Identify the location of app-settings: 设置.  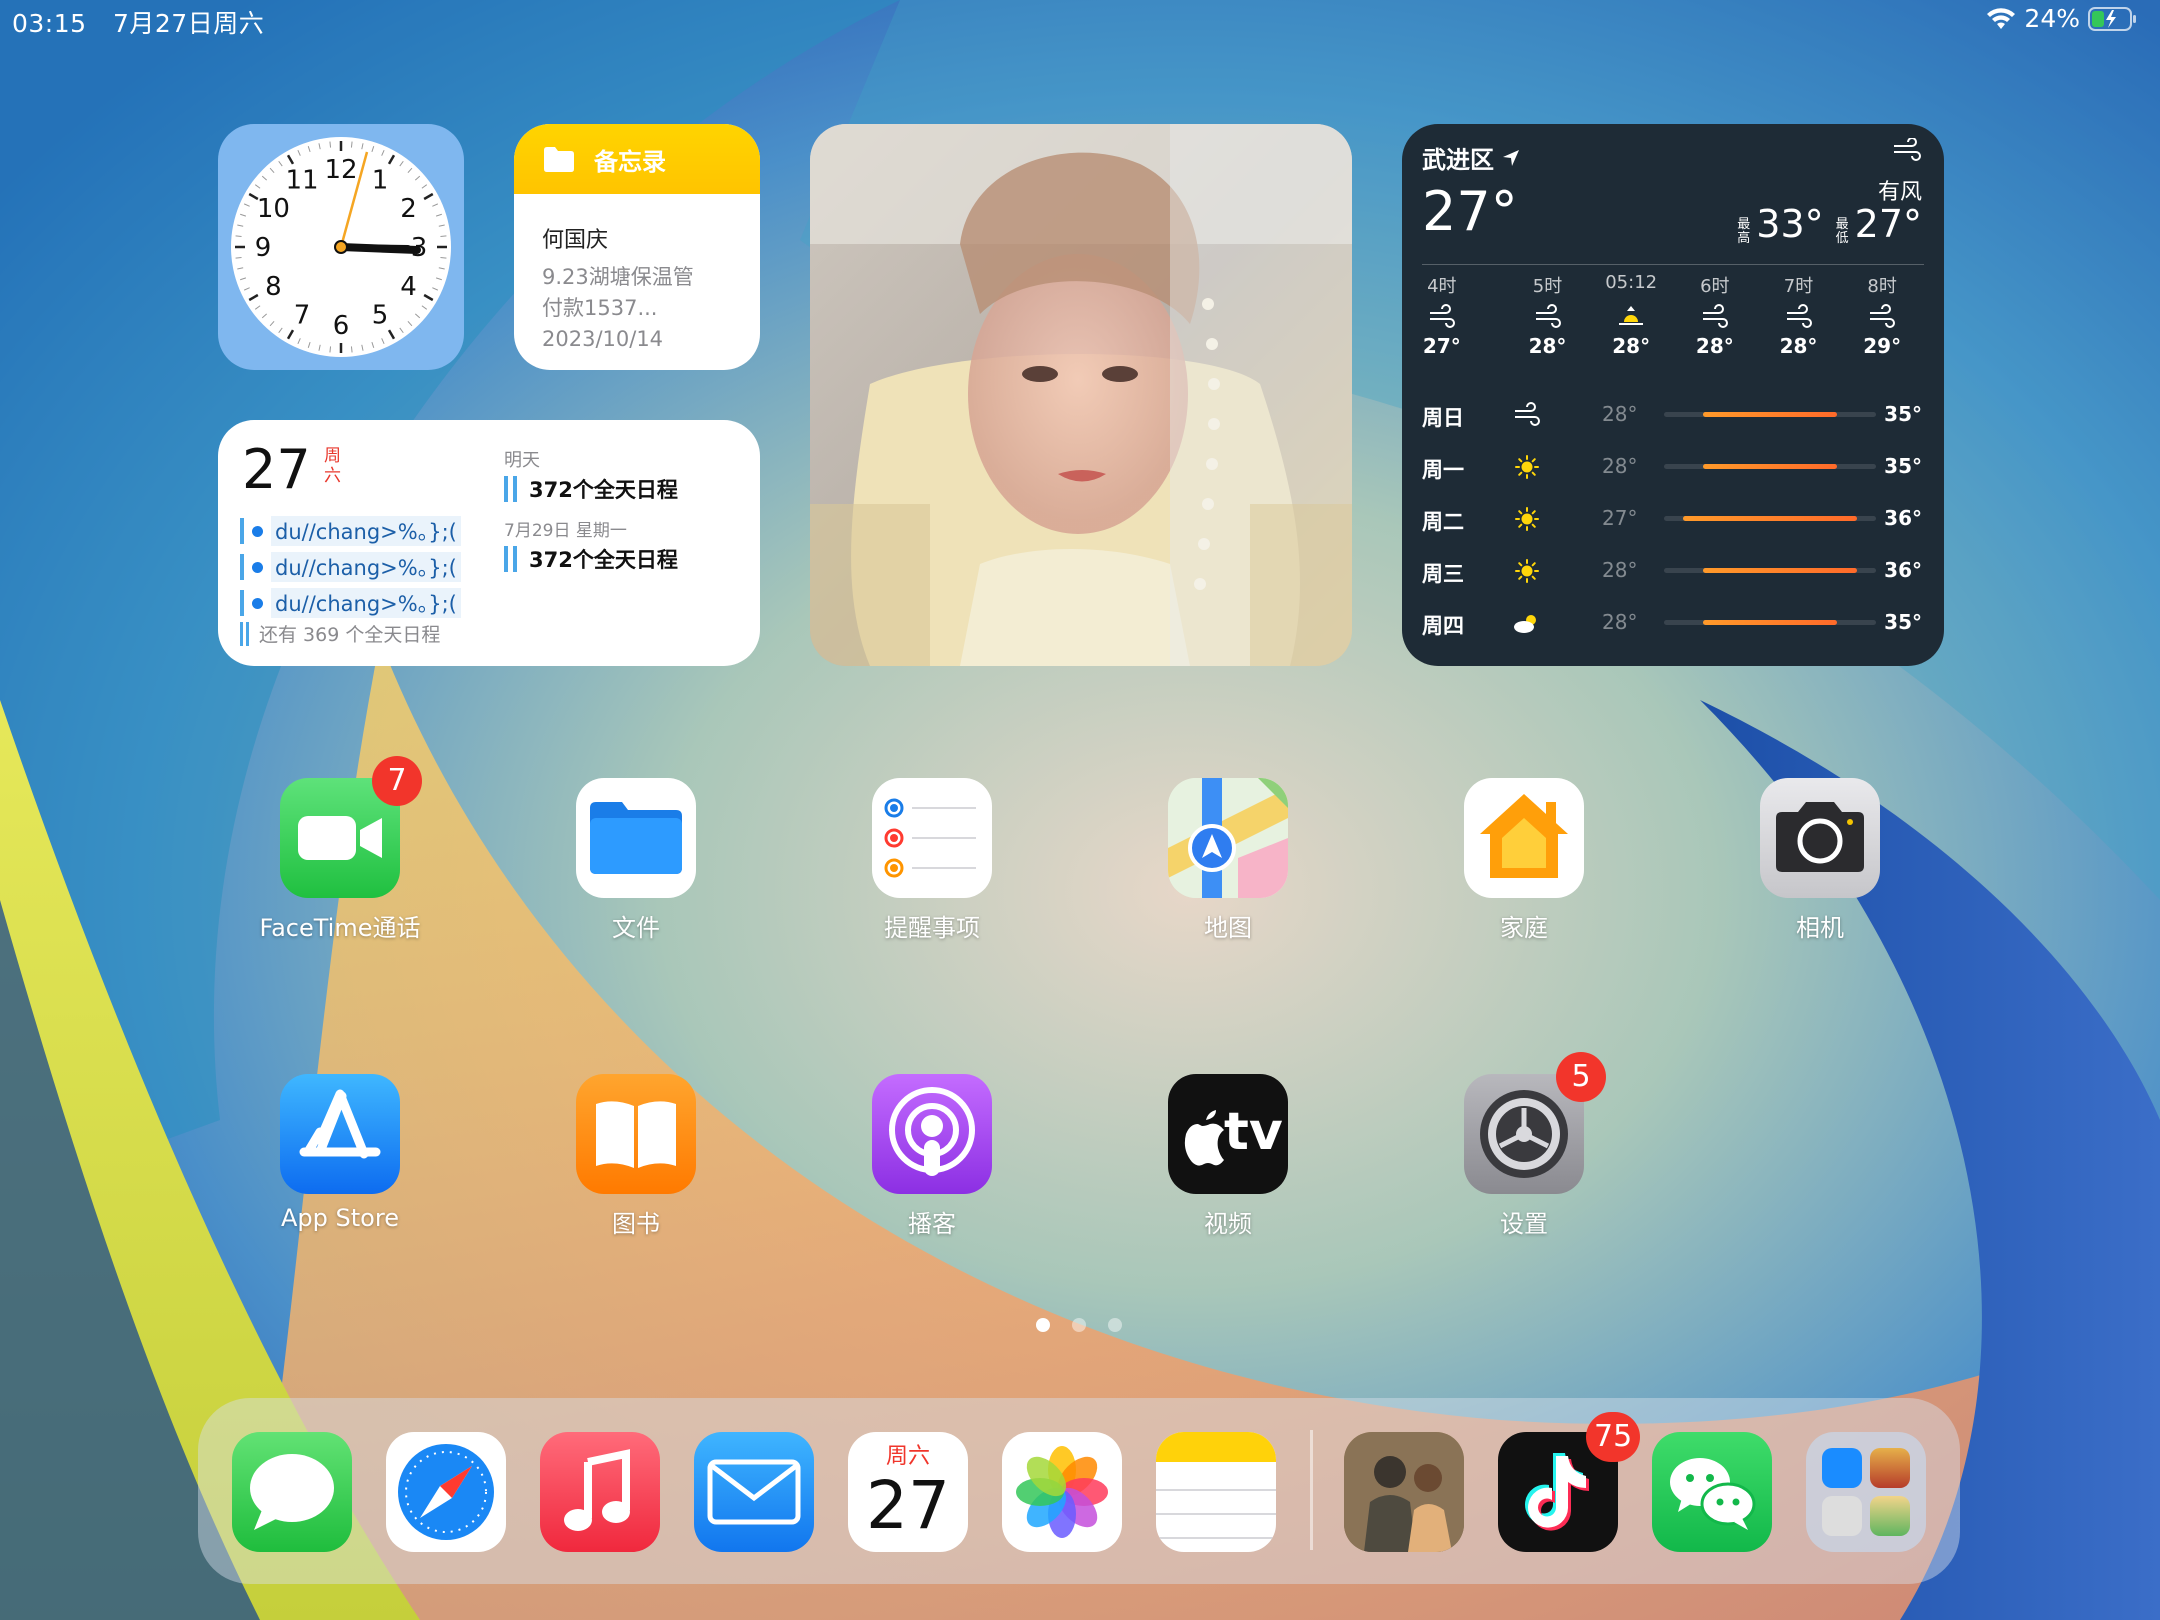
(1524, 1156).